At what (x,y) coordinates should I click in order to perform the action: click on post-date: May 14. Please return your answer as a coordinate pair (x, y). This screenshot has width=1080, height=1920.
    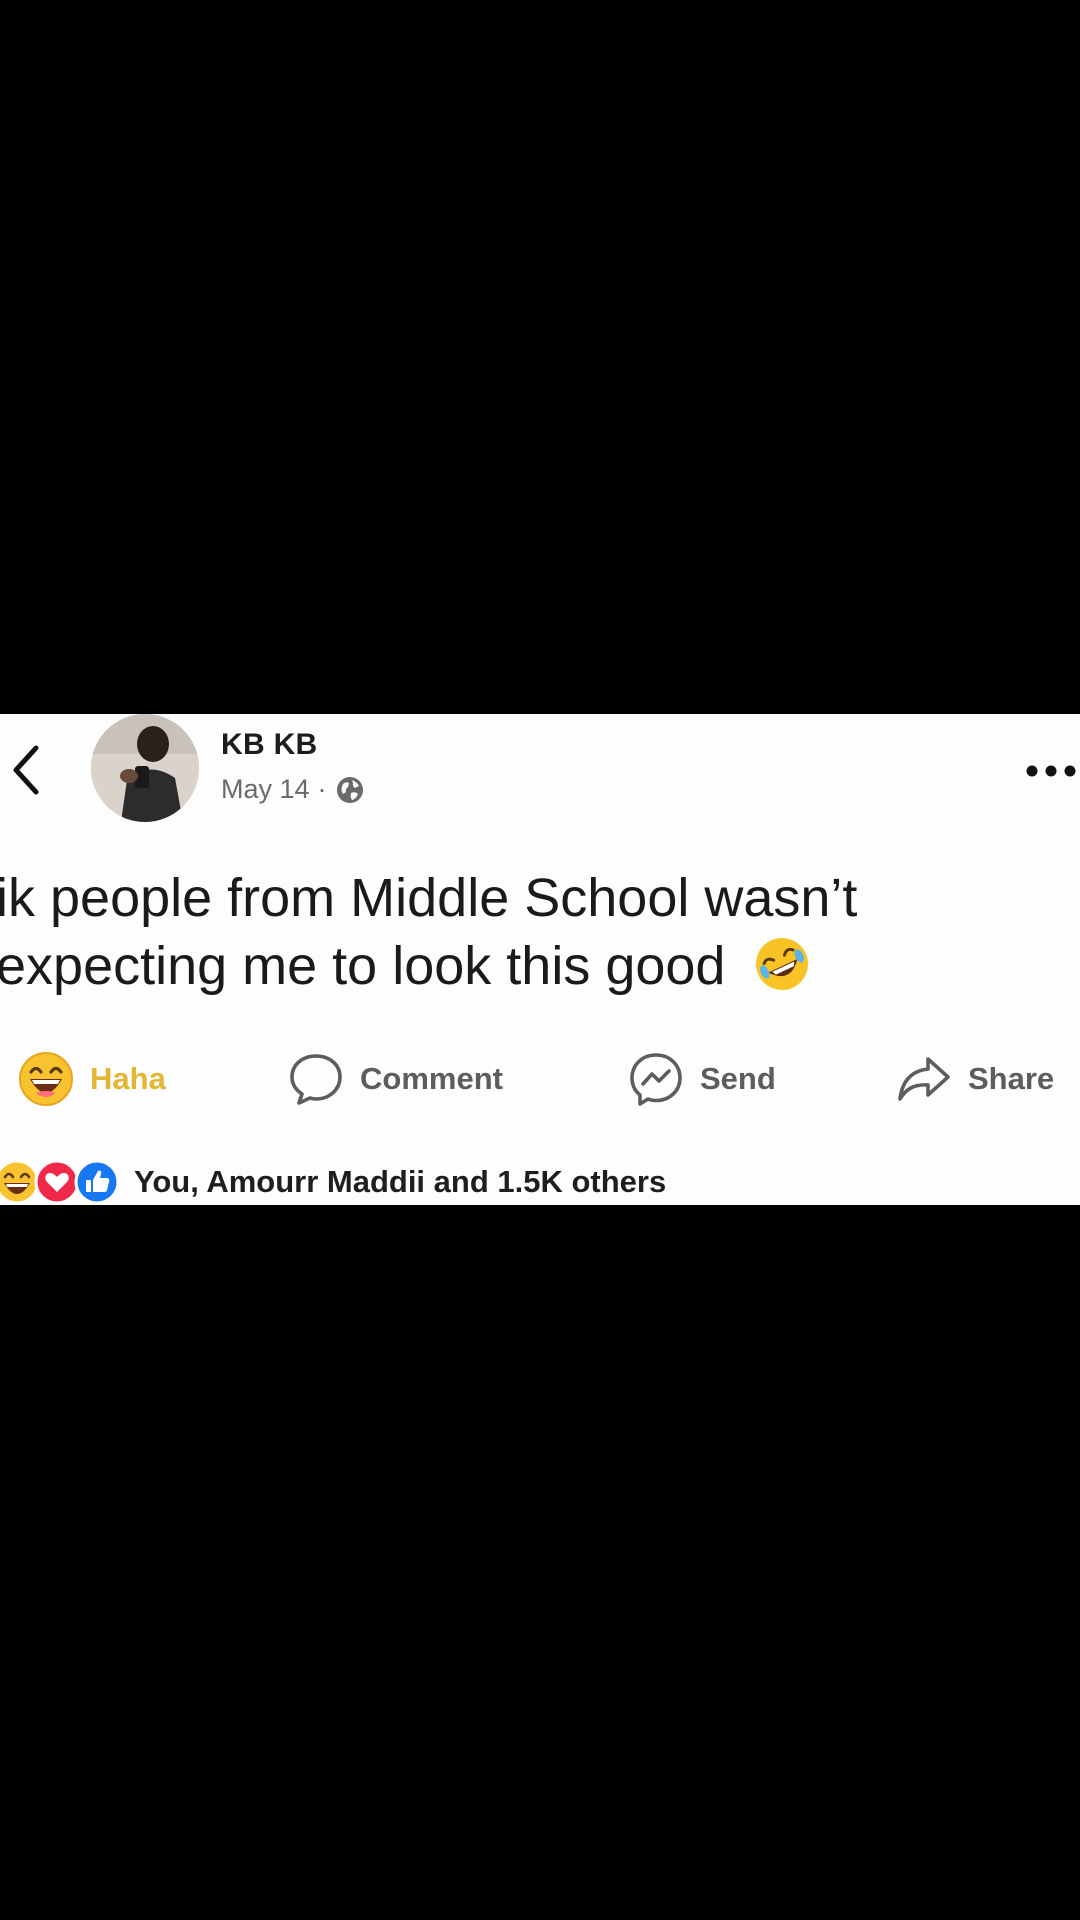
    Looking at the image, I should click on (265, 789).